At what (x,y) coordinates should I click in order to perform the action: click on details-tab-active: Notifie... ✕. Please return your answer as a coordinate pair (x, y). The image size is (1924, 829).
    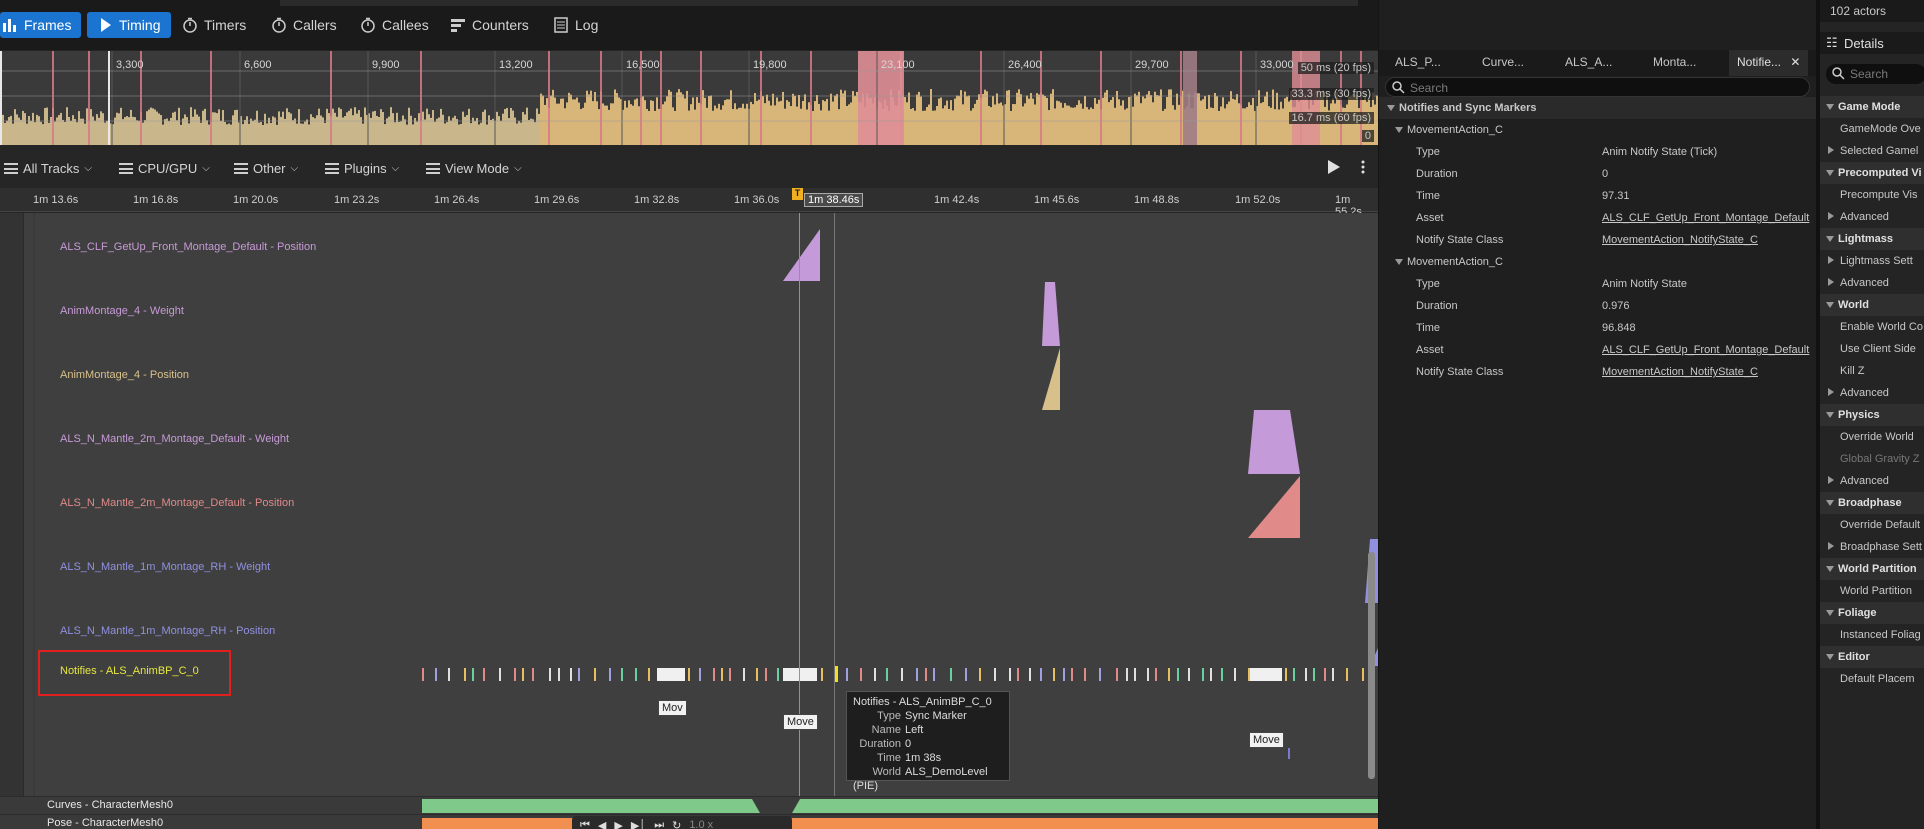
    Looking at the image, I should click on (1769, 63).